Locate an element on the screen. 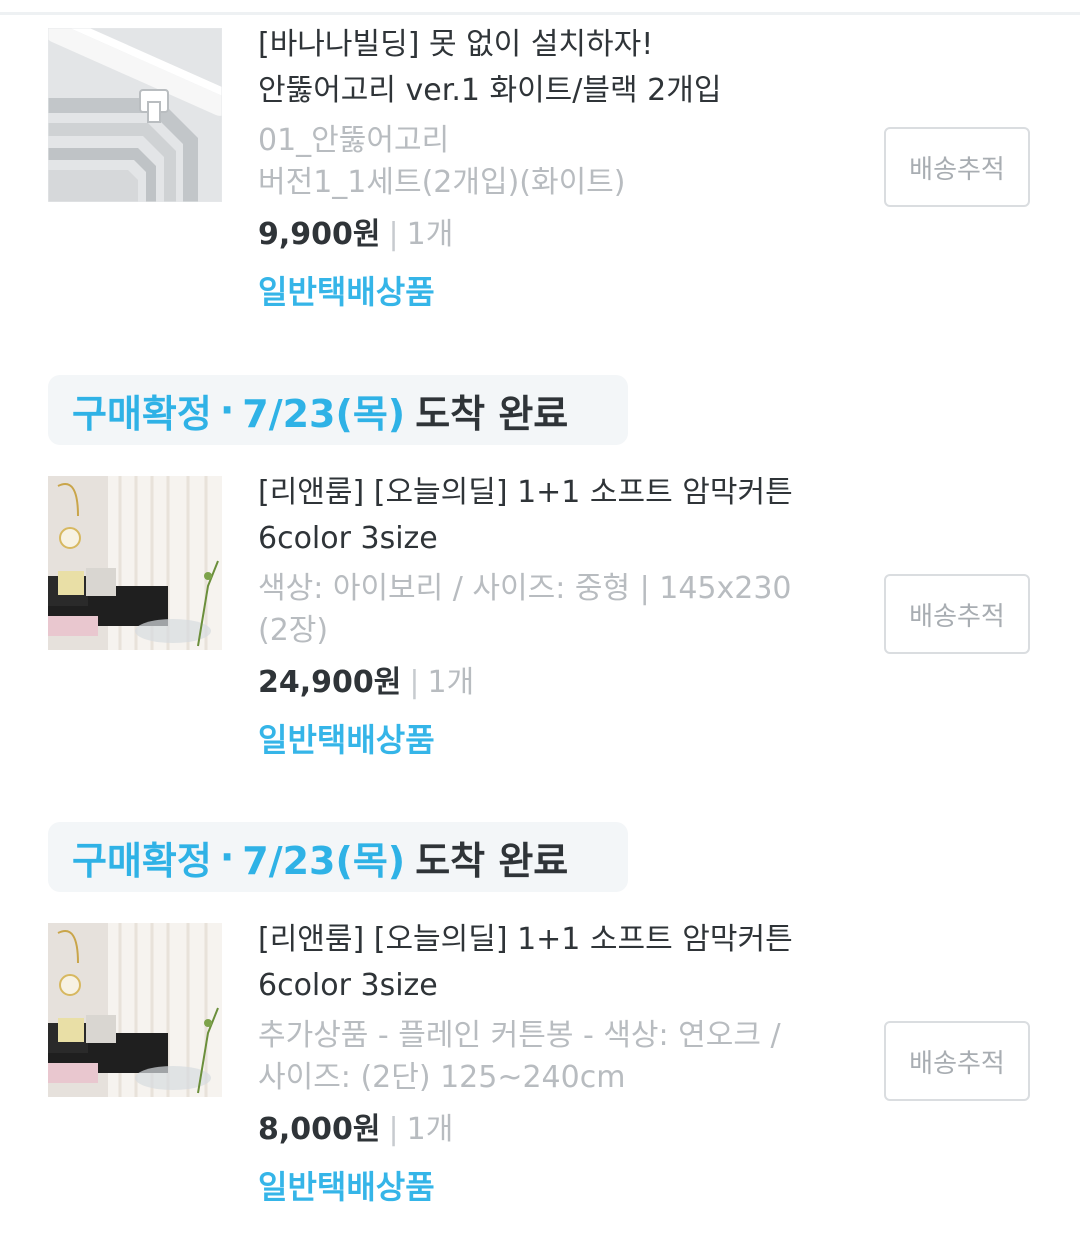 The image size is (1080, 1240). price-row: 9,900원 | 1개 is located at coordinates (553, 235).